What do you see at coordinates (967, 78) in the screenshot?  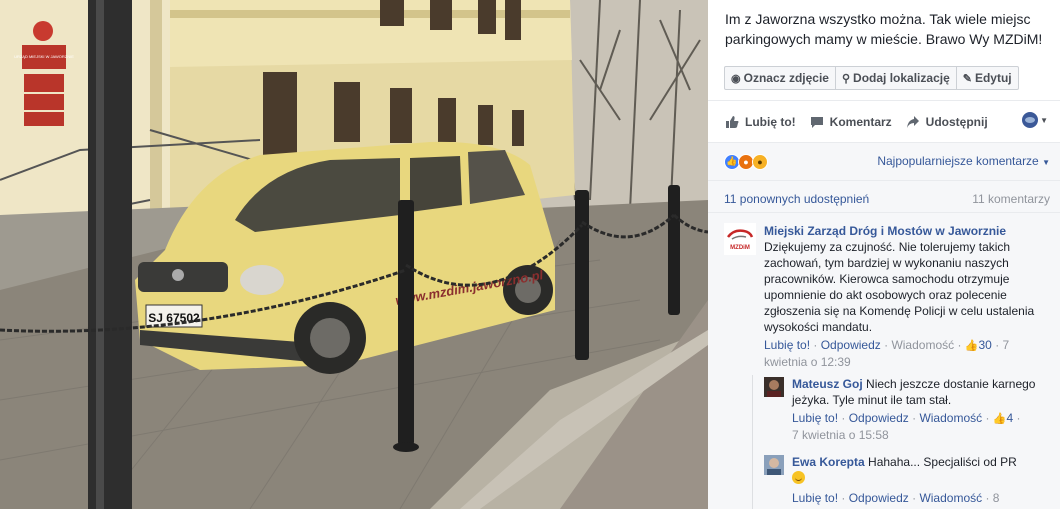 I see `pencil-icon: ✎` at bounding box center [967, 78].